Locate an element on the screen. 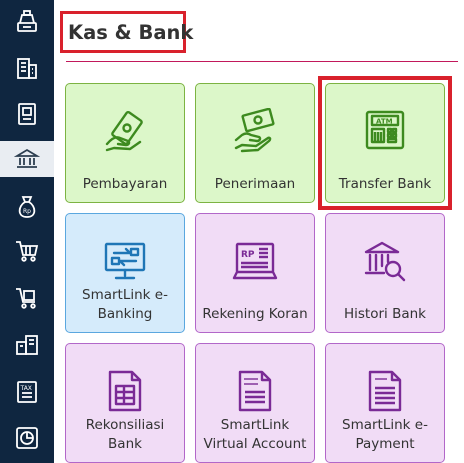 This screenshot has height=463, width=464. cash-register-icon is located at coordinates (27, 21).